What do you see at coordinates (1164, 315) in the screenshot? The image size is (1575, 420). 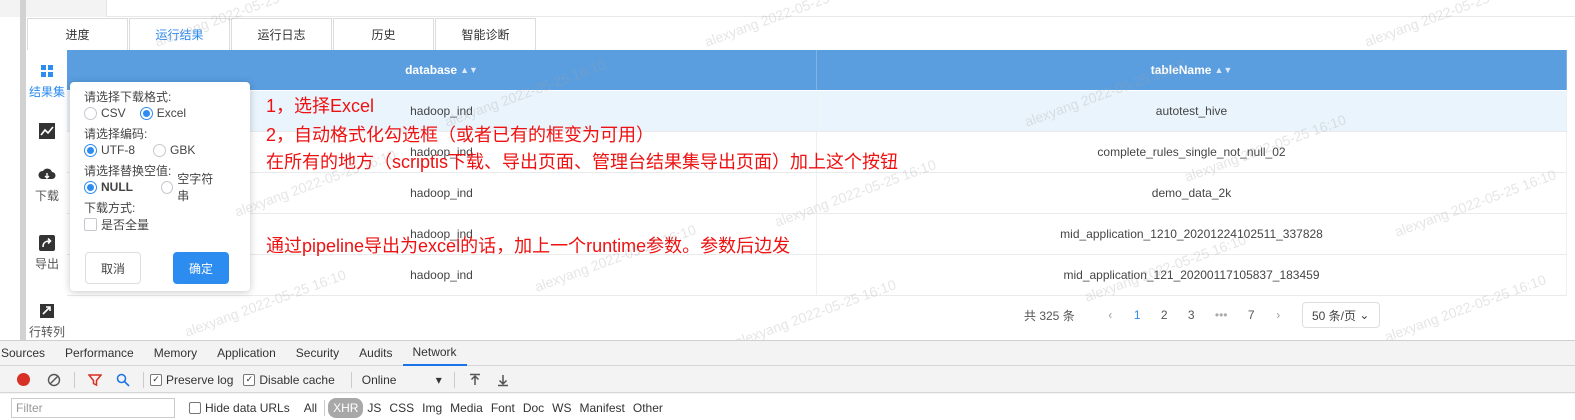 I see `page-2: 2` at bounding box center [1164, 315].